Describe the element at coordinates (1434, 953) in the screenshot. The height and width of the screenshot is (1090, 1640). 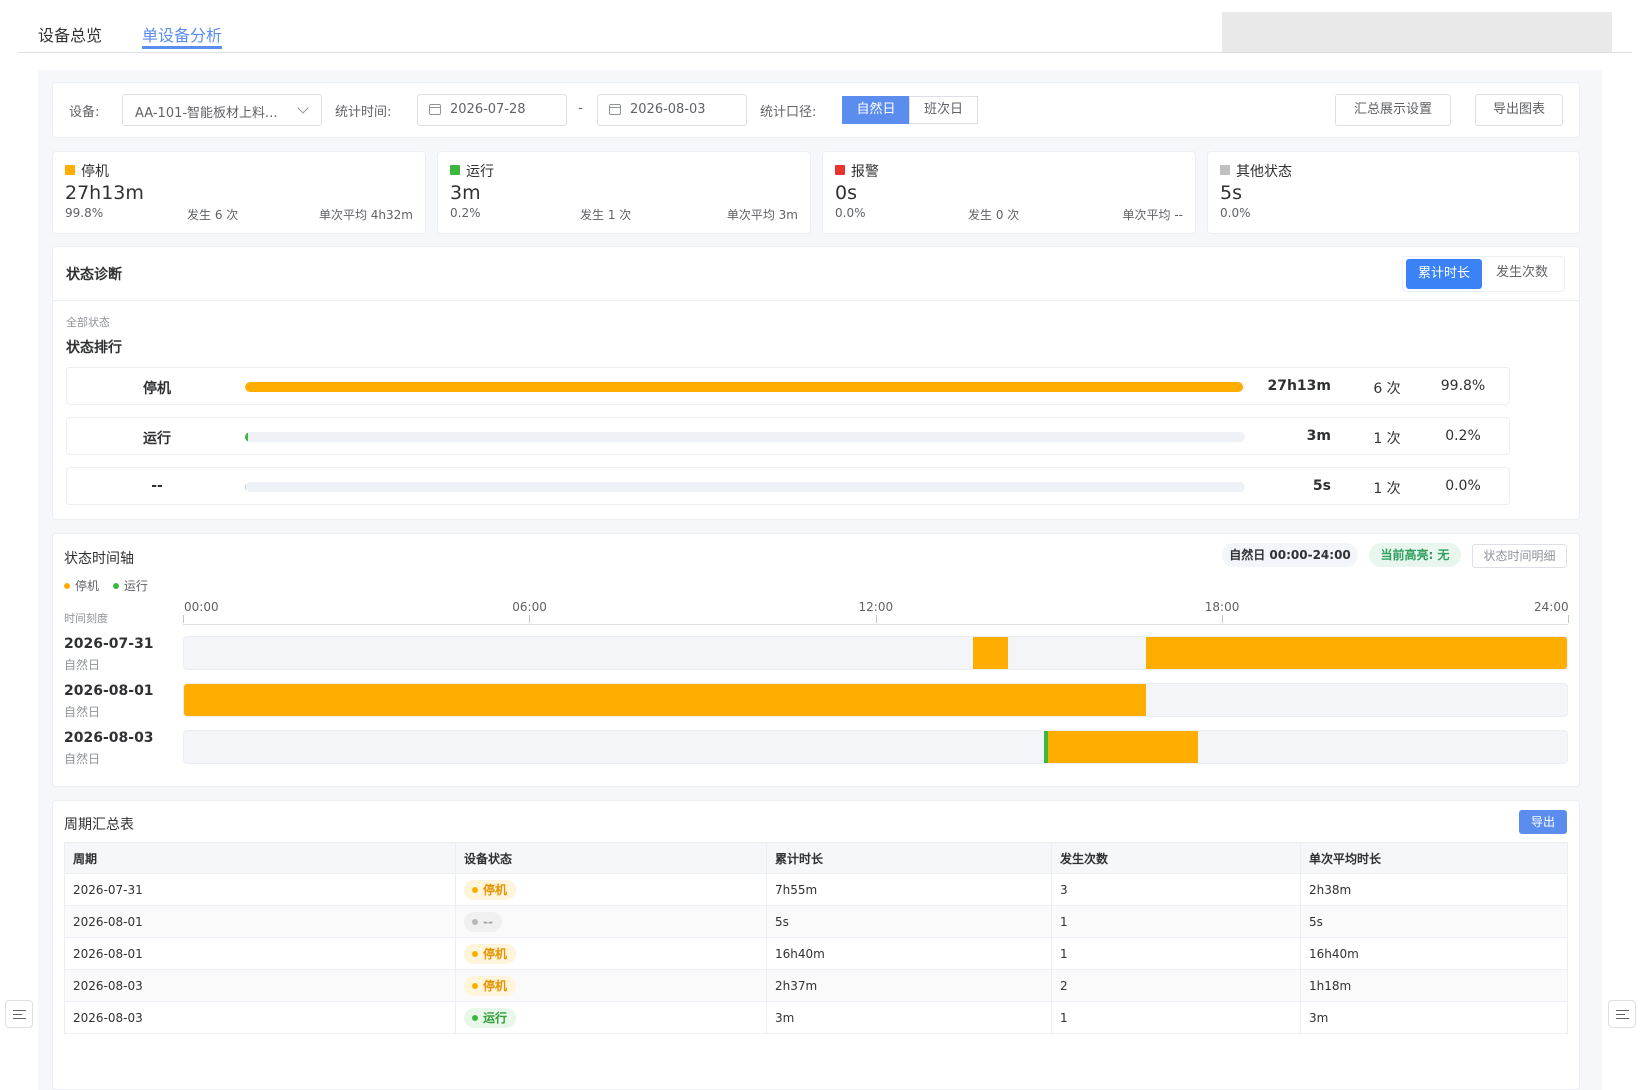
I see `cell-average: 16h40m` at that location.